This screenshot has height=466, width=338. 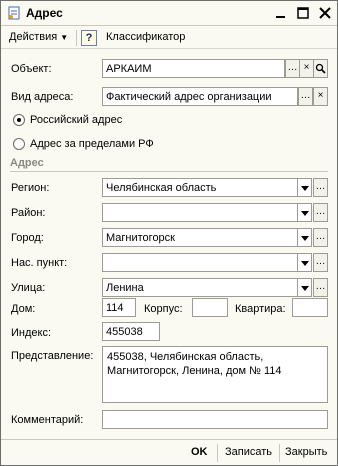 What do you see at coordinates (193, 68) in the screenshot?
I see `object-field: АРКАИМ` at bounding box center [193, 68].